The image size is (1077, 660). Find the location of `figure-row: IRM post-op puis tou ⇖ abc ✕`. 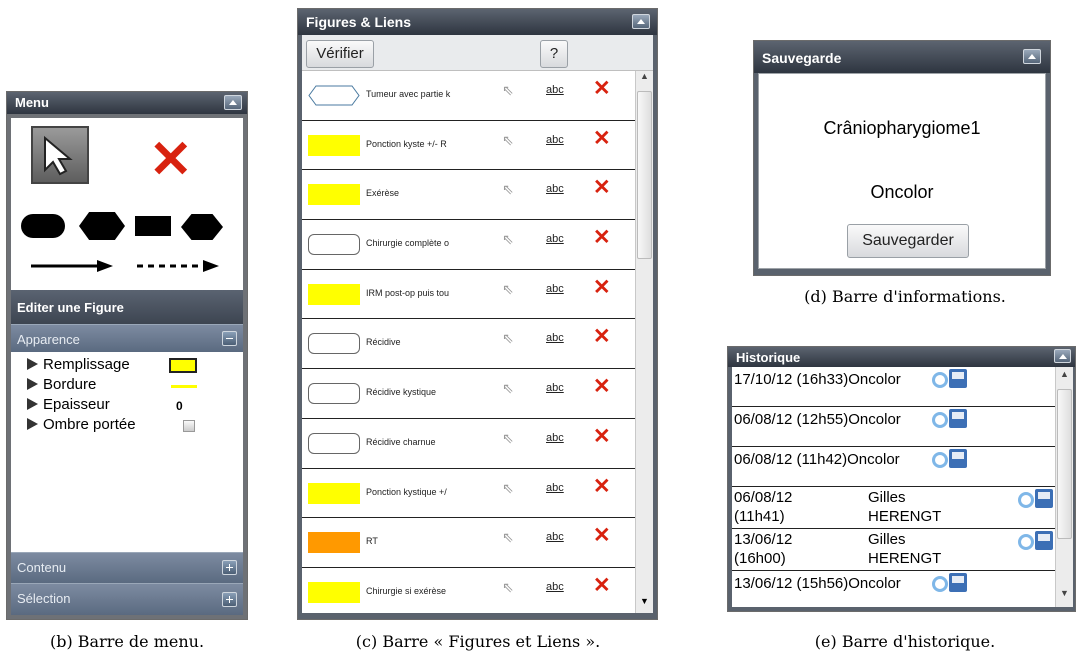

figure-row: IRM post-op puis tou ⇖ abc ✕ is located at coordinates (468, 295).